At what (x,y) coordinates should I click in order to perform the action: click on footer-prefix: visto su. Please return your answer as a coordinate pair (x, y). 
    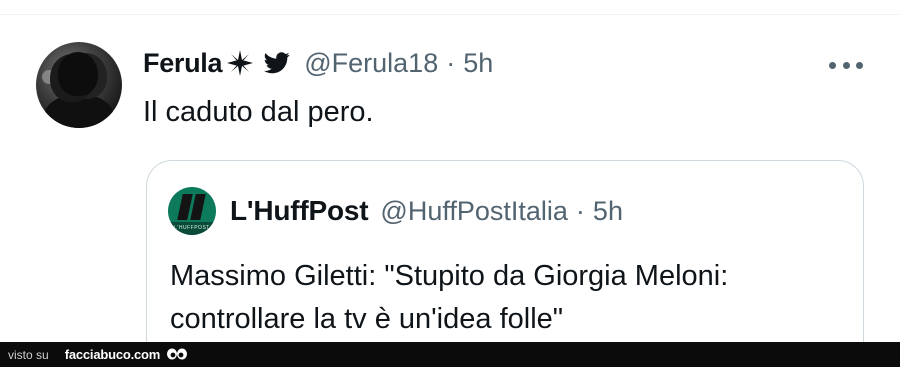
    Looking at the image, I should click on (28, 354).